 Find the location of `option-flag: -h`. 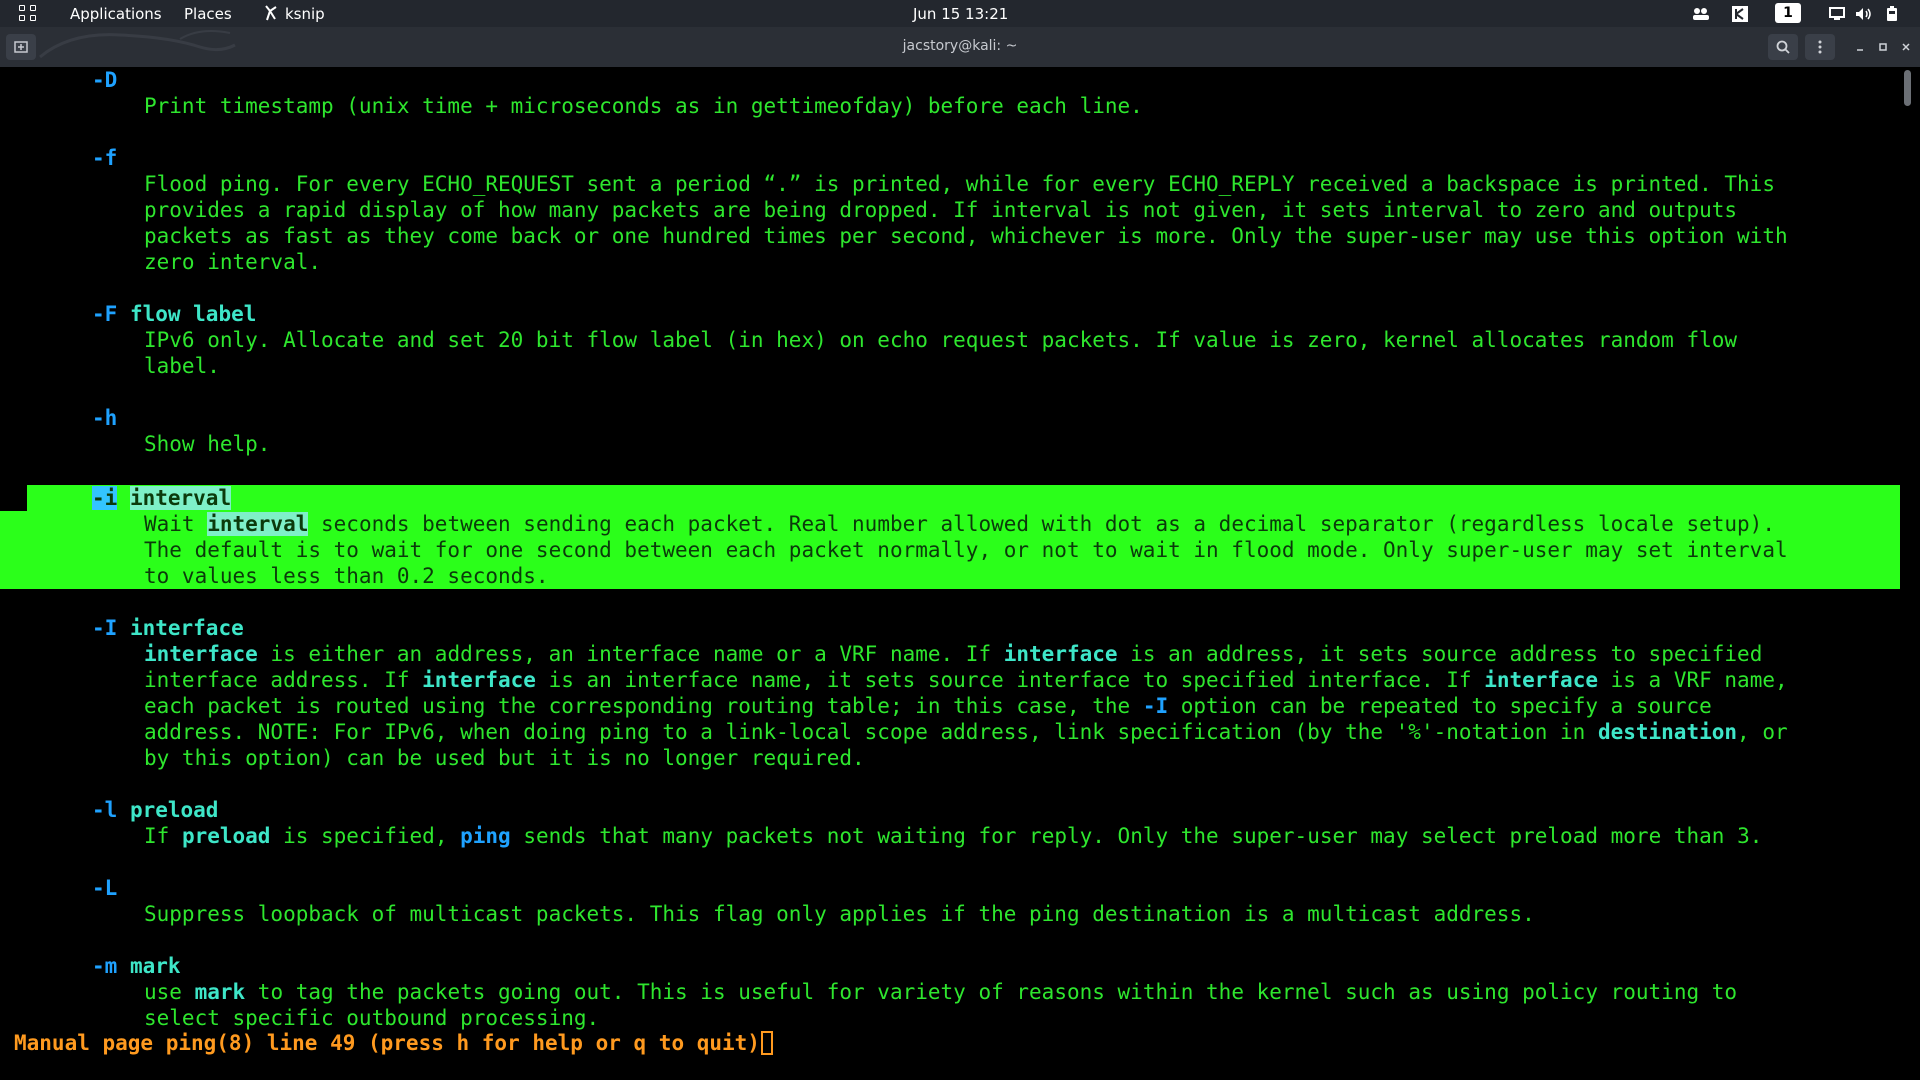

option-flag: -h is located at coordinates (105, 418).